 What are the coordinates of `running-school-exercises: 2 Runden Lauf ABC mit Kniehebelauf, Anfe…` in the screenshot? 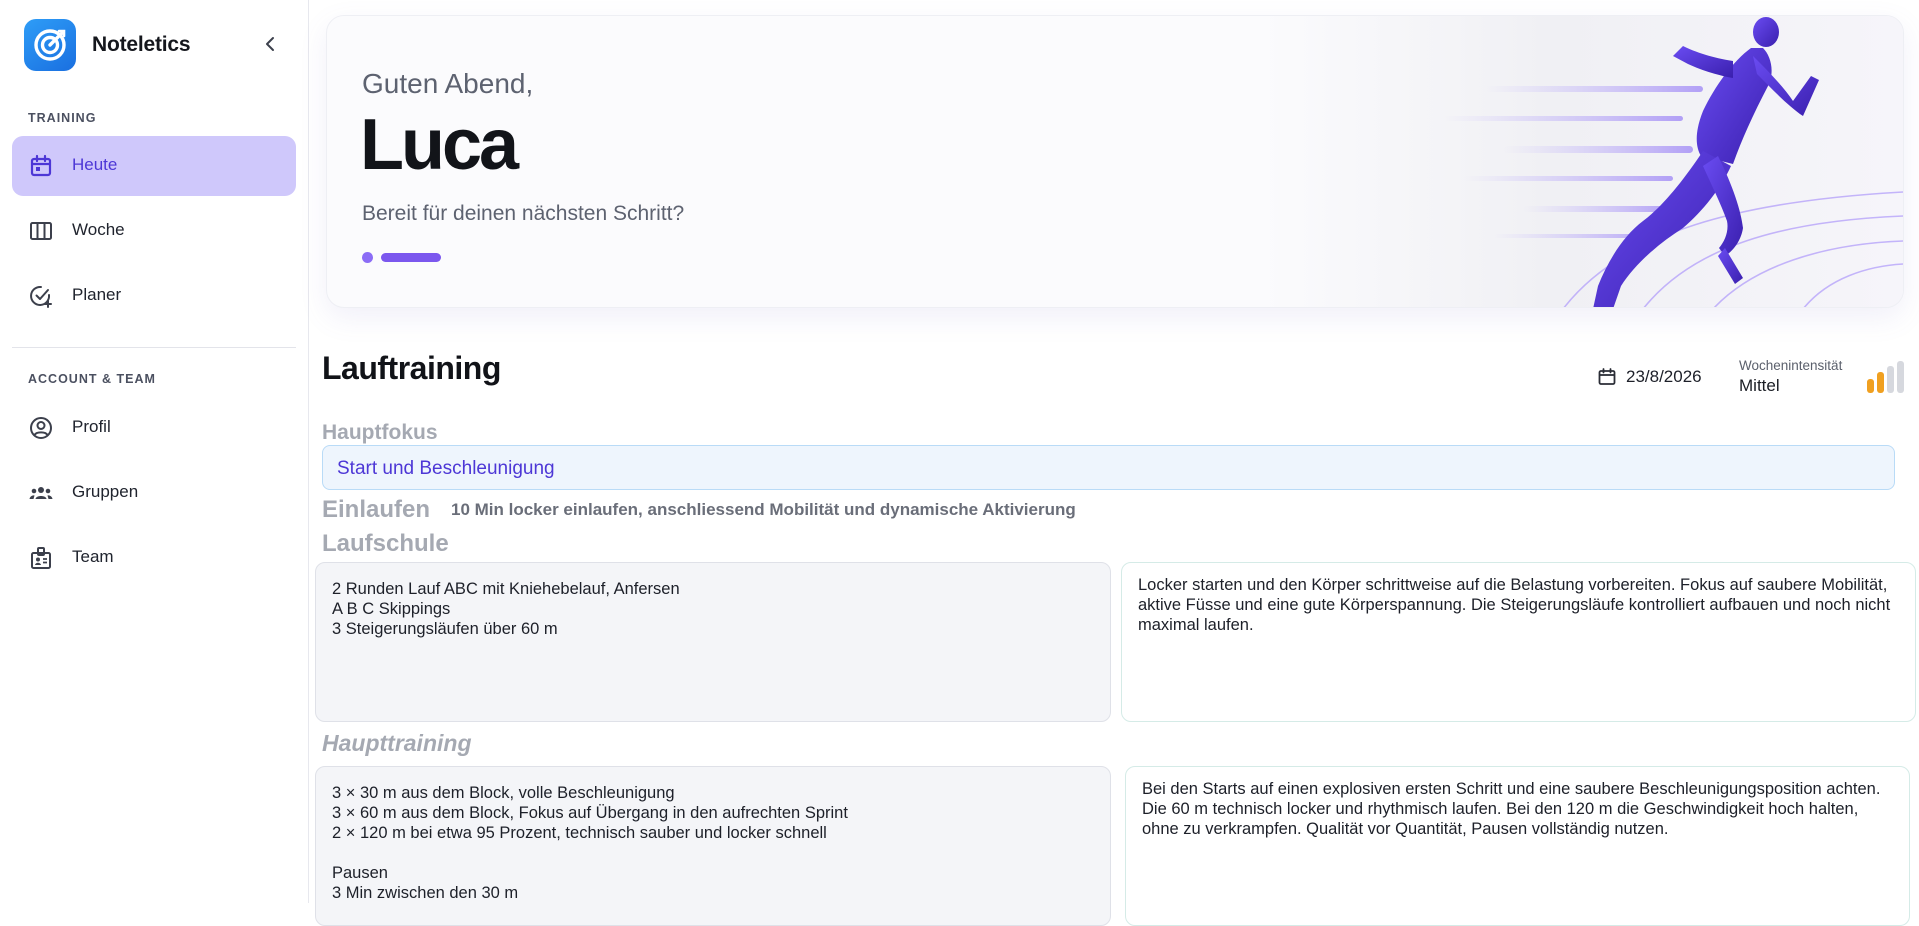 It's located at (713, 642).